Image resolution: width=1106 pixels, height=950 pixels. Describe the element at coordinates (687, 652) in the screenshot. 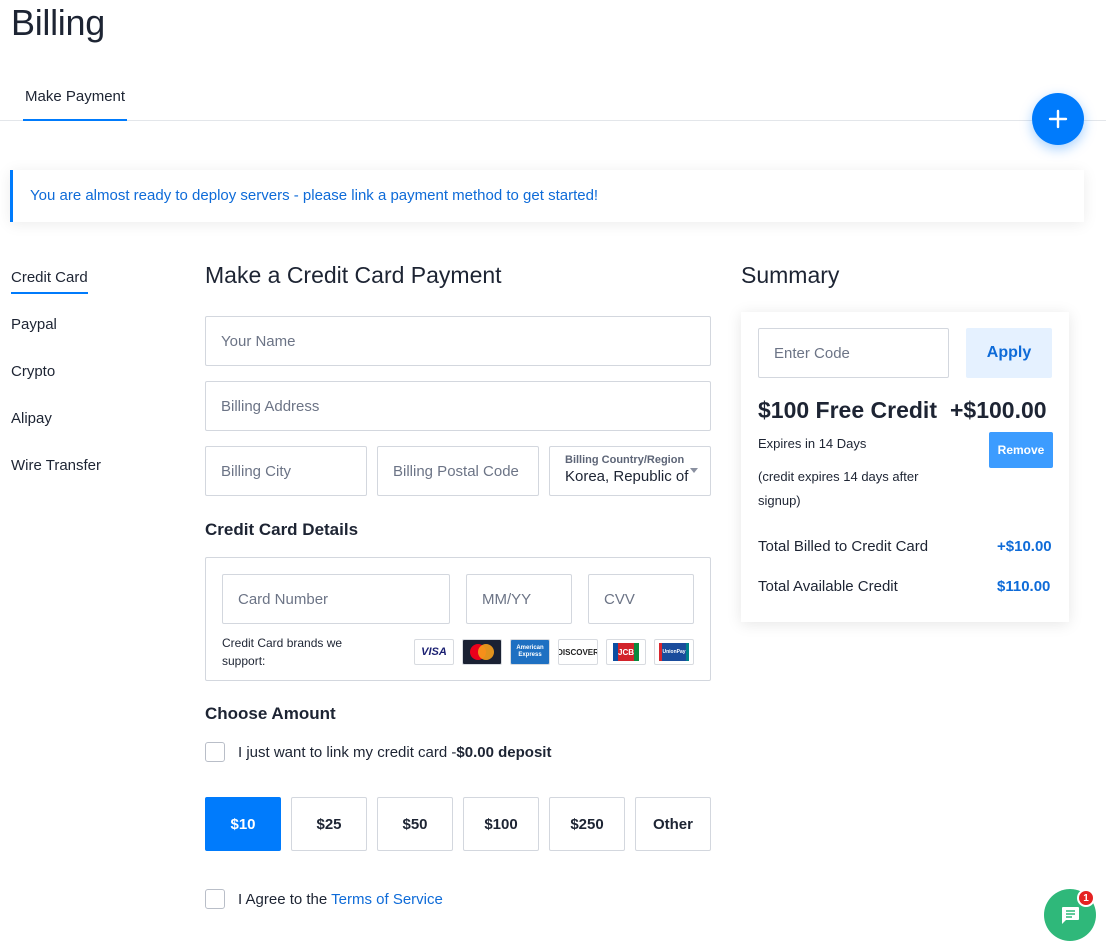

I see `unionpay-stripe` at that location.